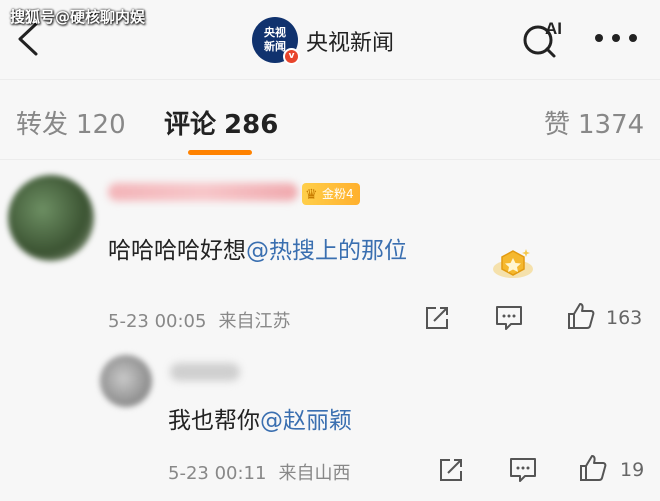  I want to click on comment-time: 5-23 00:05, so click(157, 321).